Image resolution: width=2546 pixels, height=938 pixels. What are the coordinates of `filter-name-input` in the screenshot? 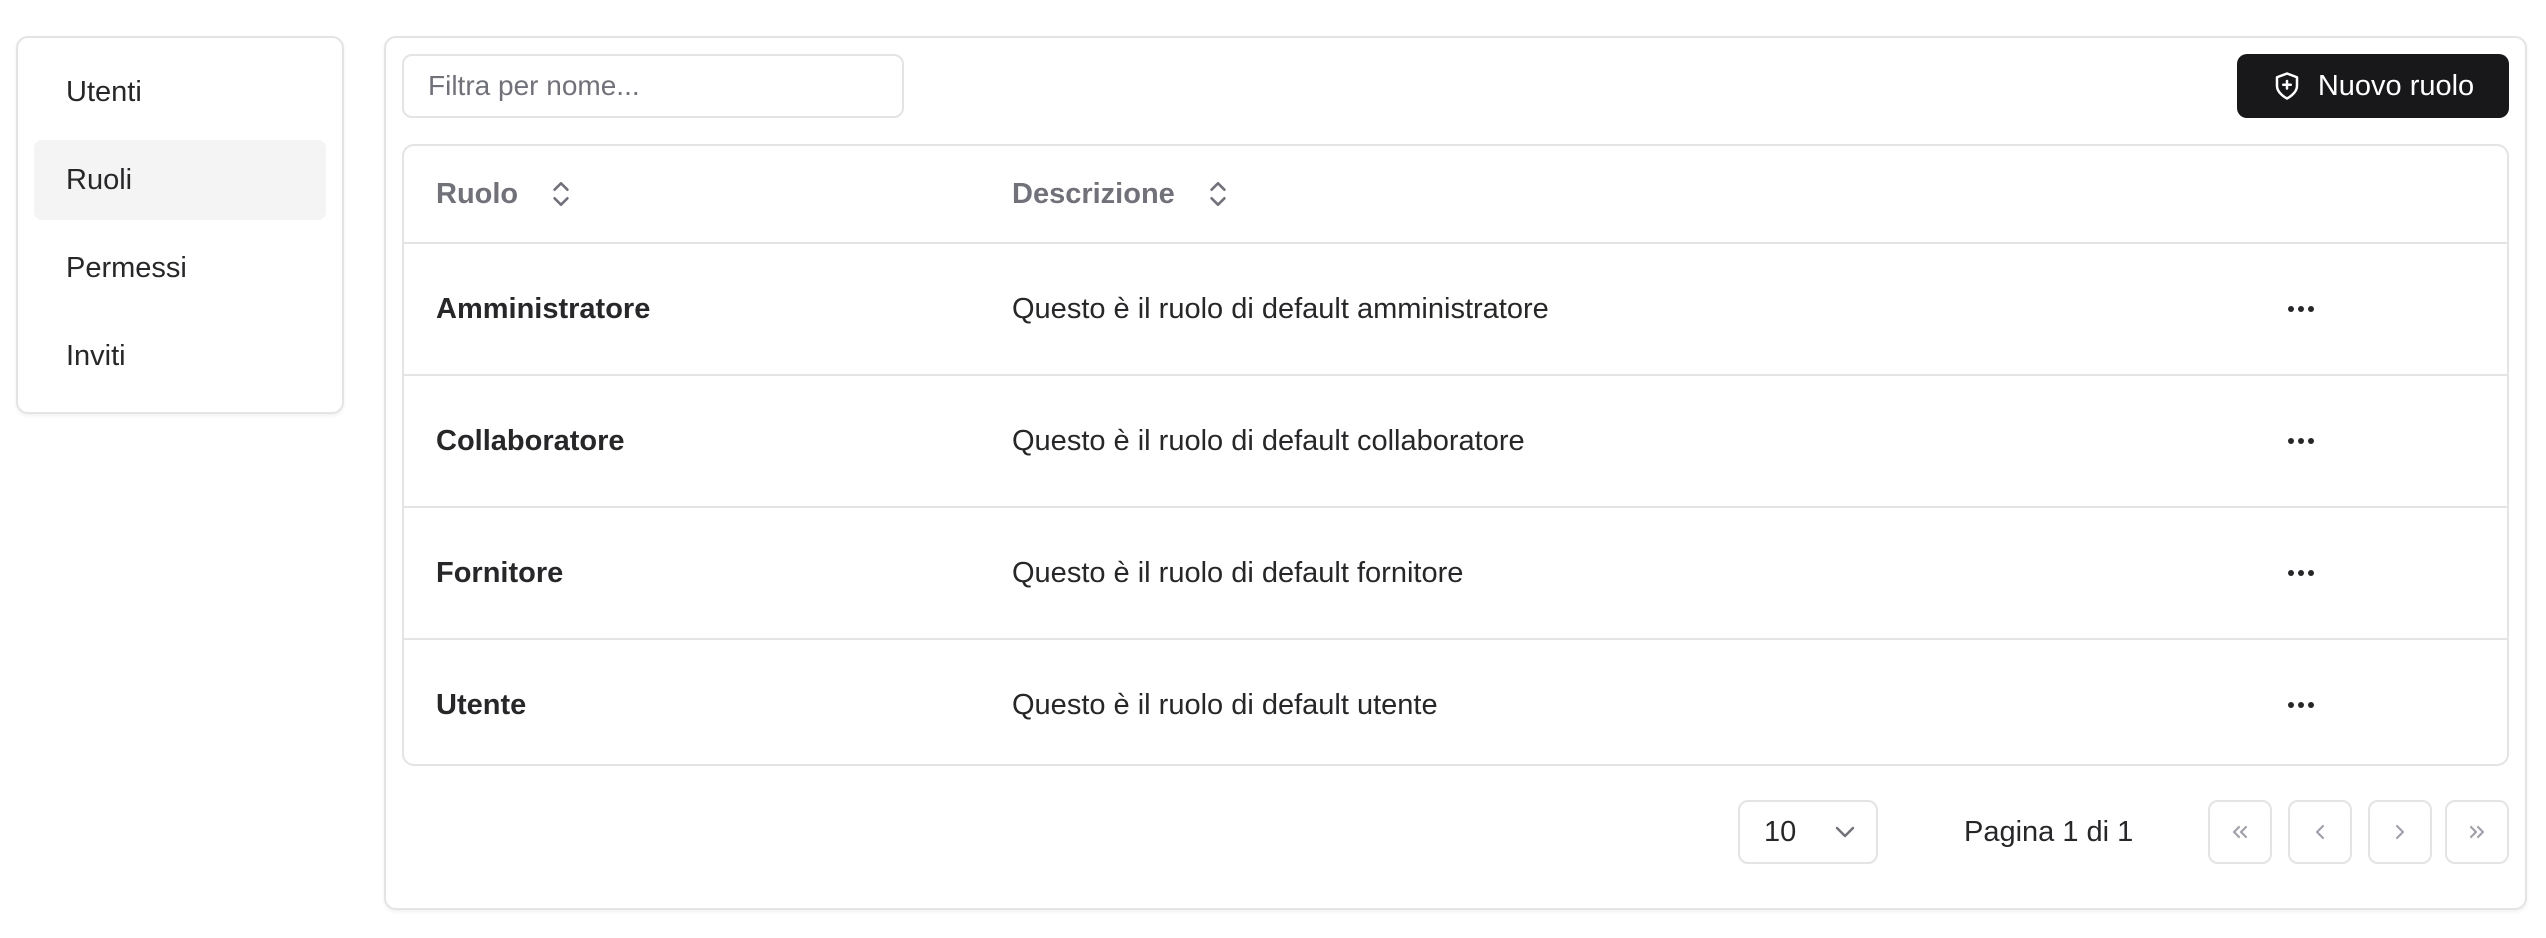 It's located at (653, 86).